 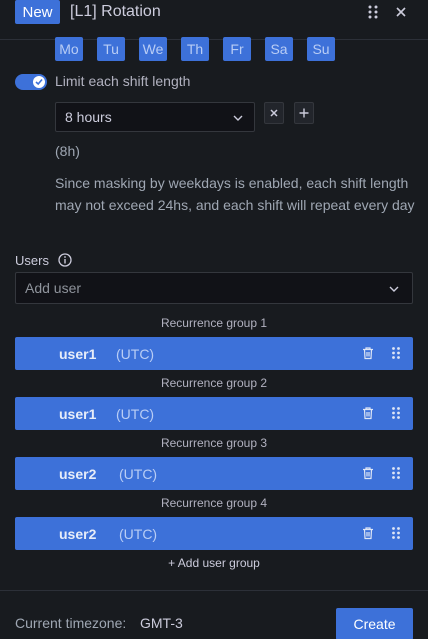 I want to click on add-shift-button, so click(x=304, y=113).